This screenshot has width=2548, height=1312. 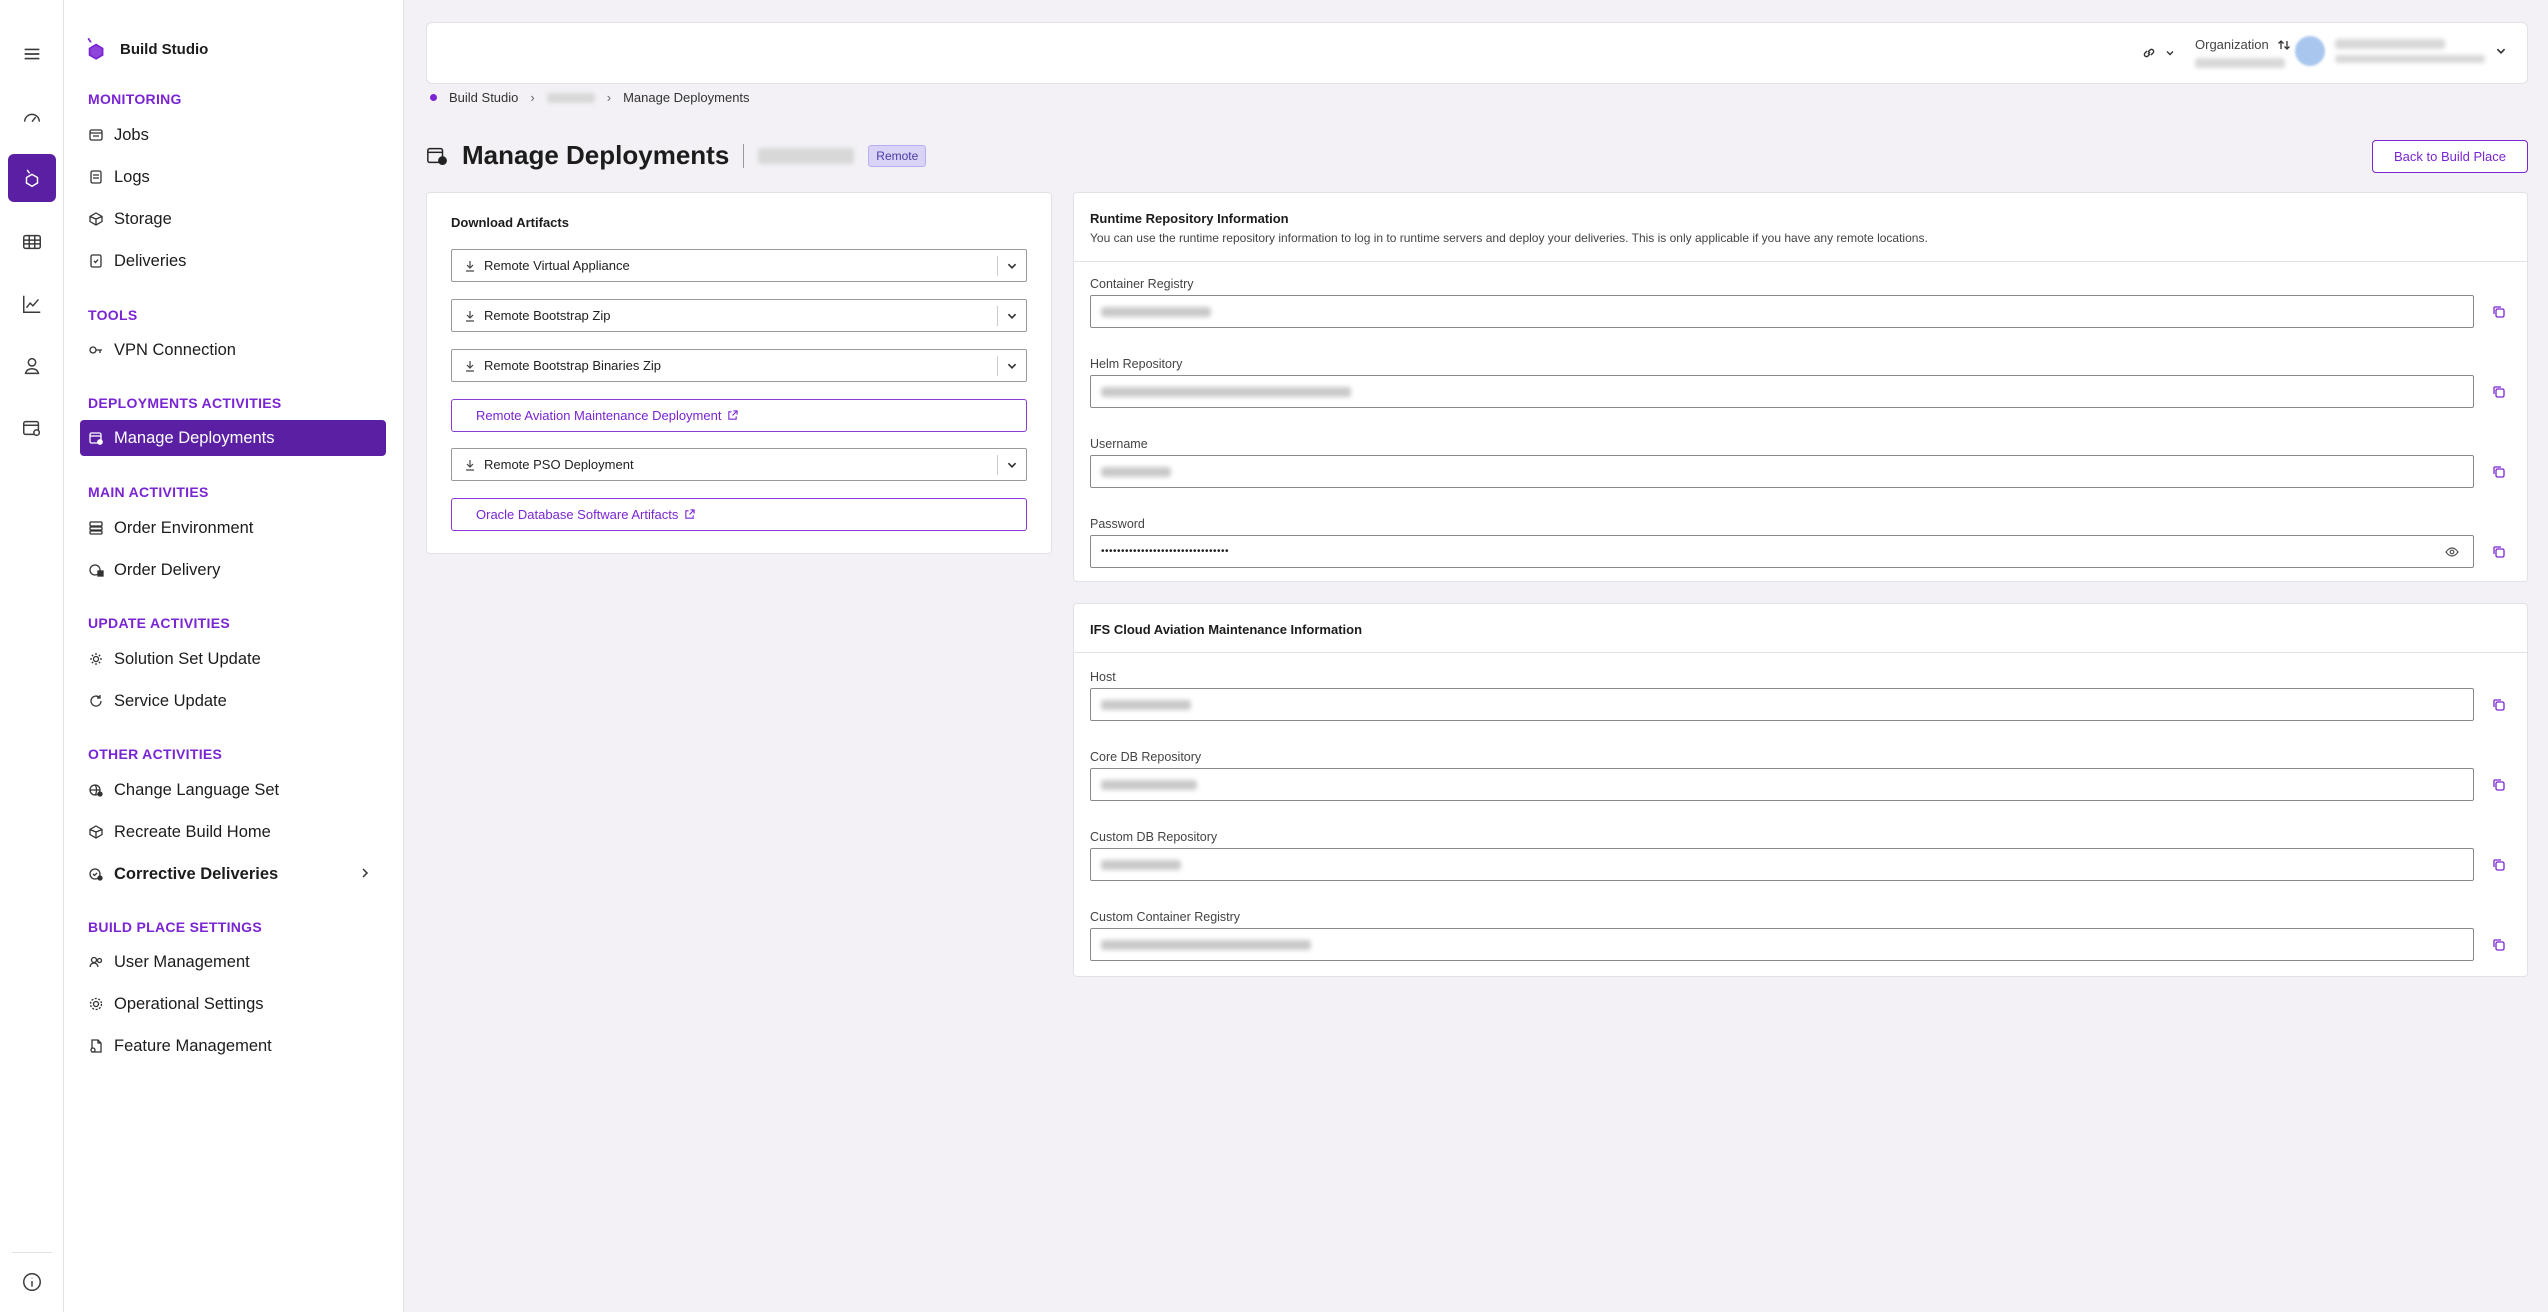 I want to click on container-registry-field, so click(x=1782, y=311).